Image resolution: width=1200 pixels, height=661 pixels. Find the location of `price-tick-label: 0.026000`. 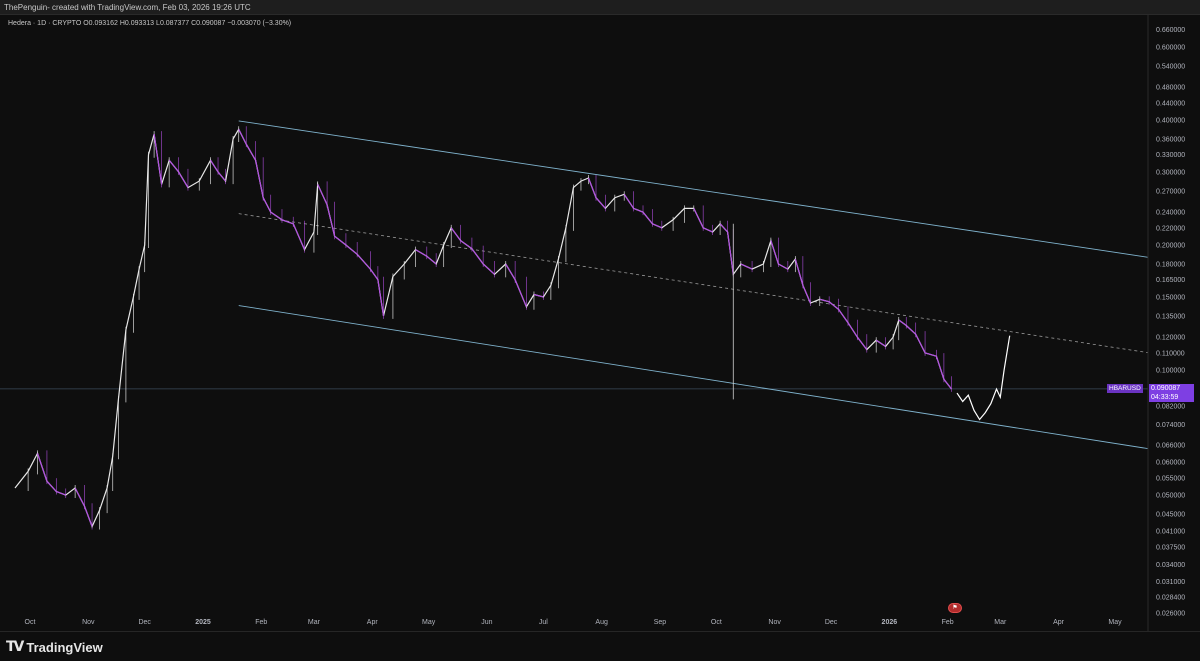

price-tick-label: 0.026000 is located at coordinates (1170, 614).